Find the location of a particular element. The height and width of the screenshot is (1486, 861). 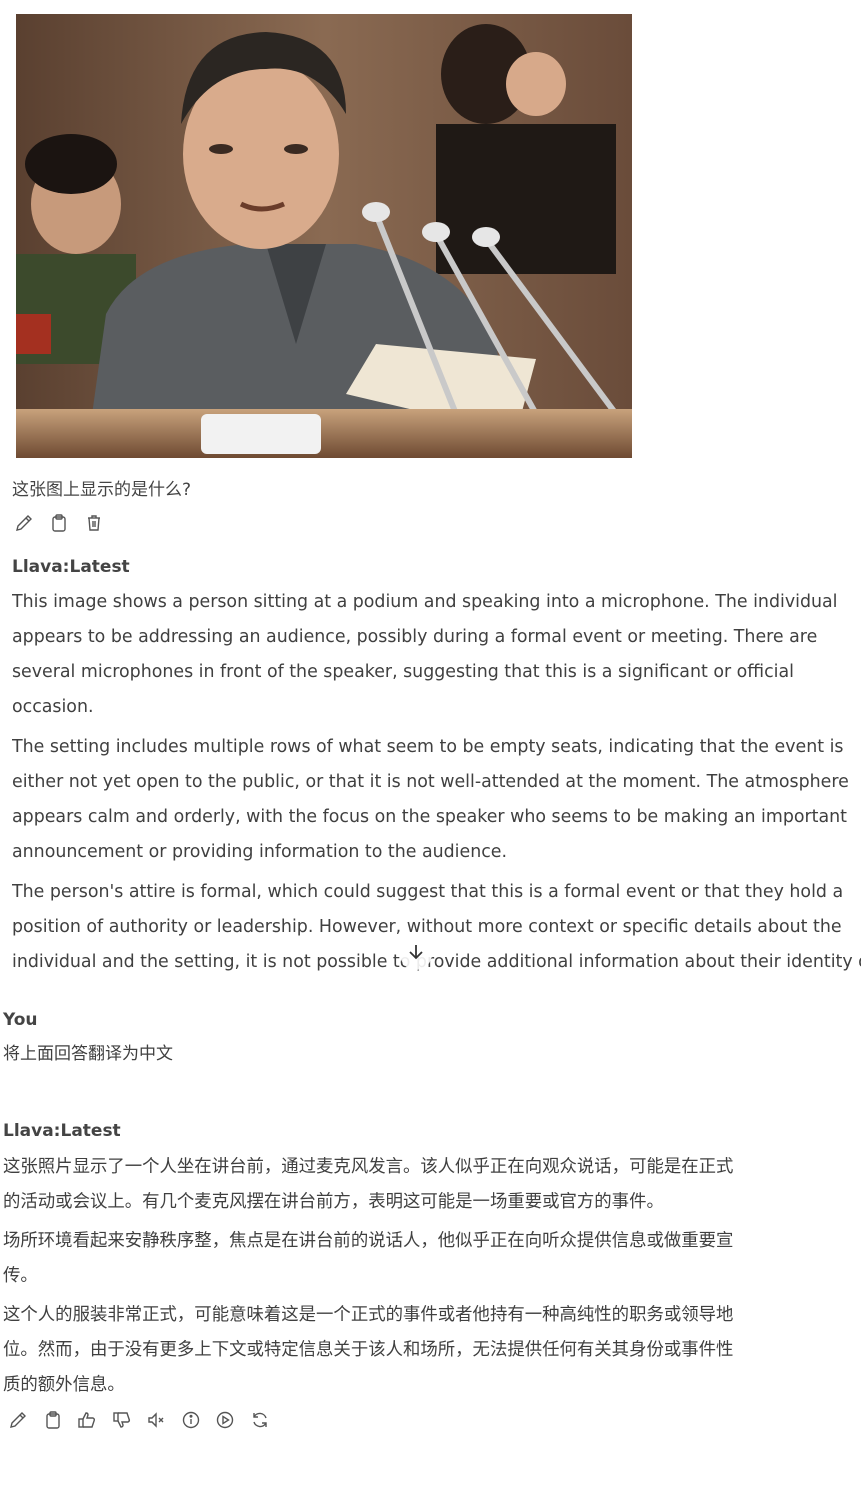

response-actions is located at coordinates (139, 1420).